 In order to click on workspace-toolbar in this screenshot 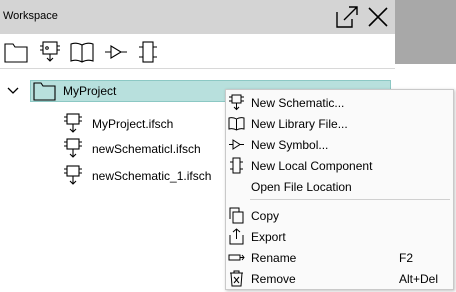, I will do `click(197, 51)`.